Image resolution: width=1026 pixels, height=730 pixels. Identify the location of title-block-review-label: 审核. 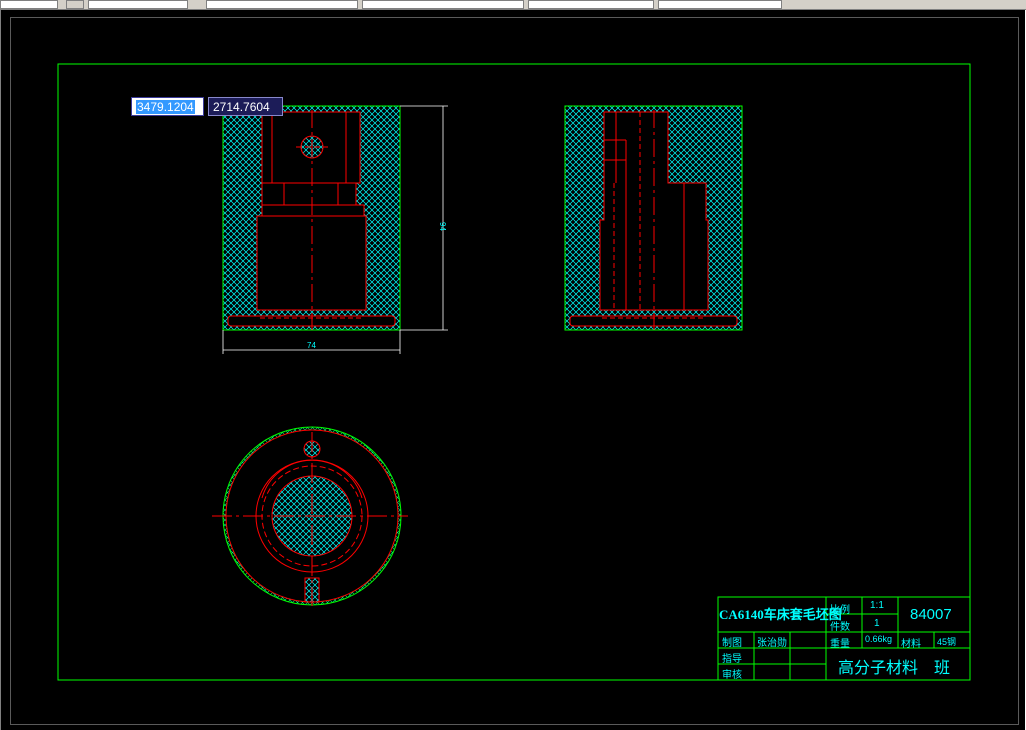
(732, 675).